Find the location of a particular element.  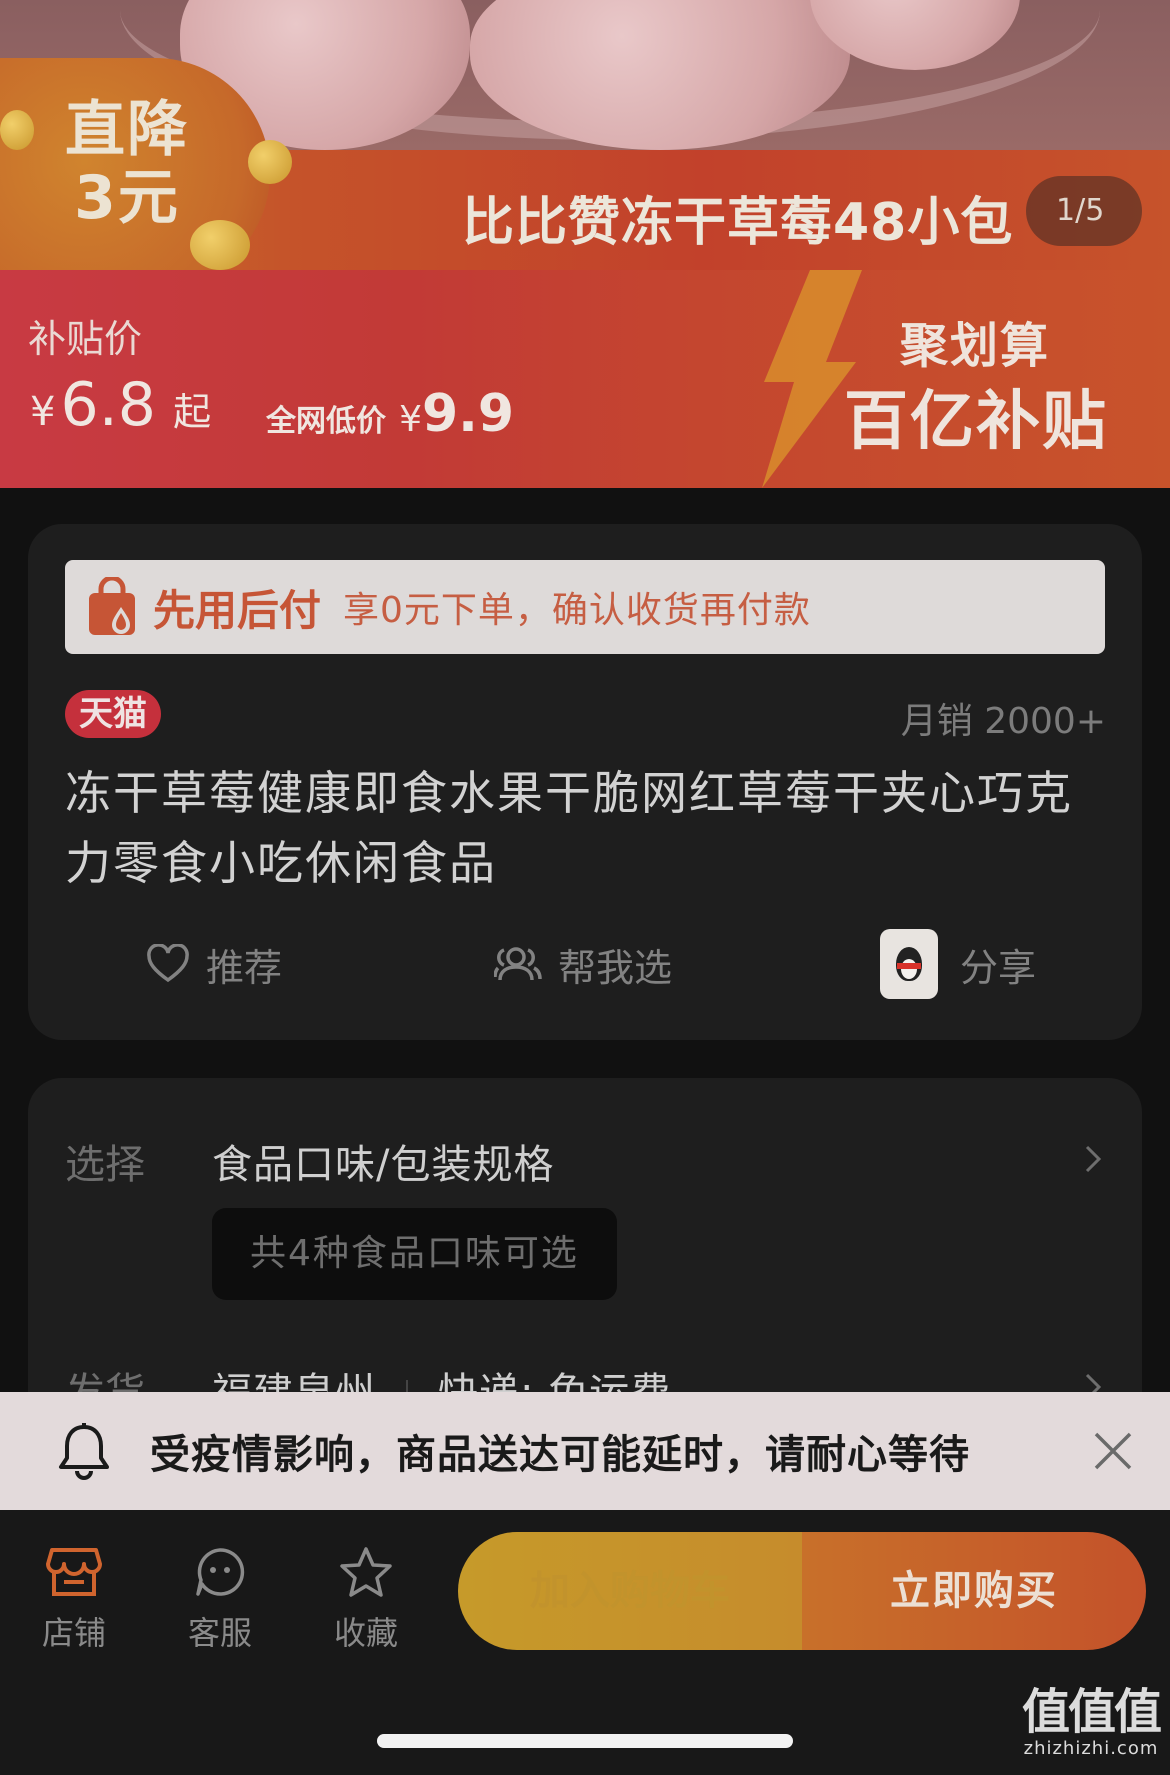

share-button: 分享 is located at coordinates (958, 964).